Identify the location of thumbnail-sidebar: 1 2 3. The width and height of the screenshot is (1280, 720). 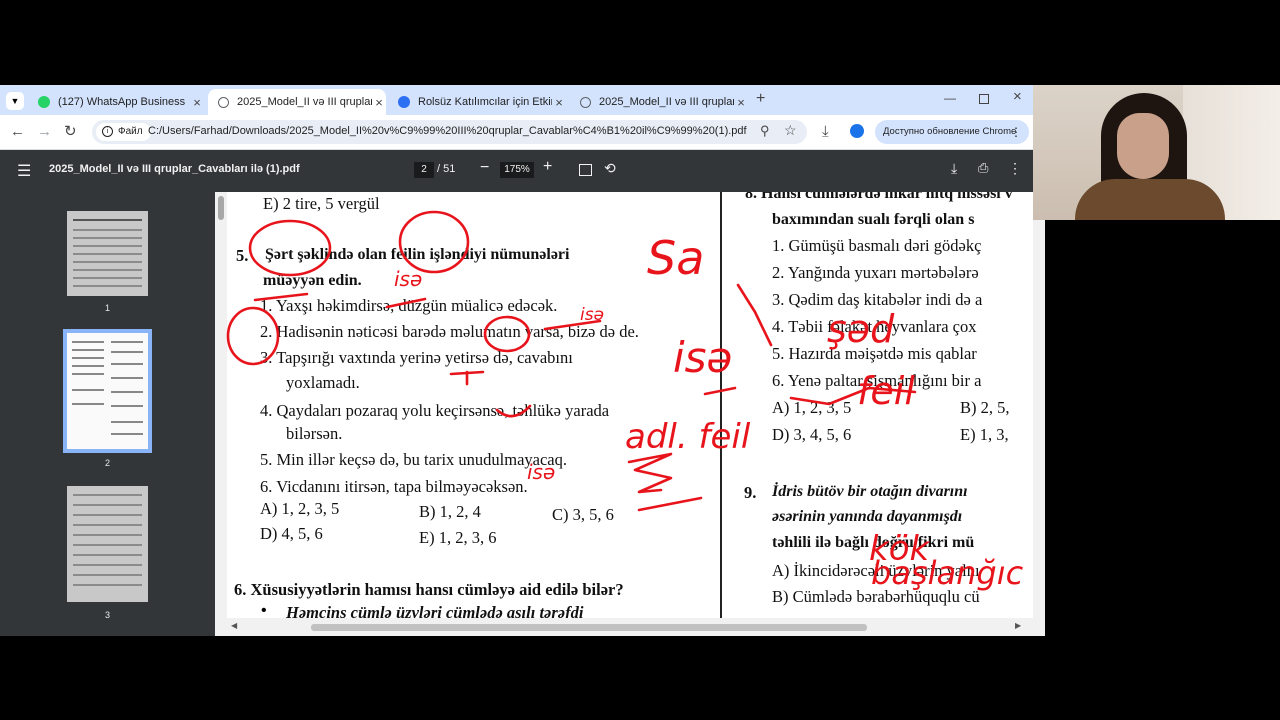
(107, 414).